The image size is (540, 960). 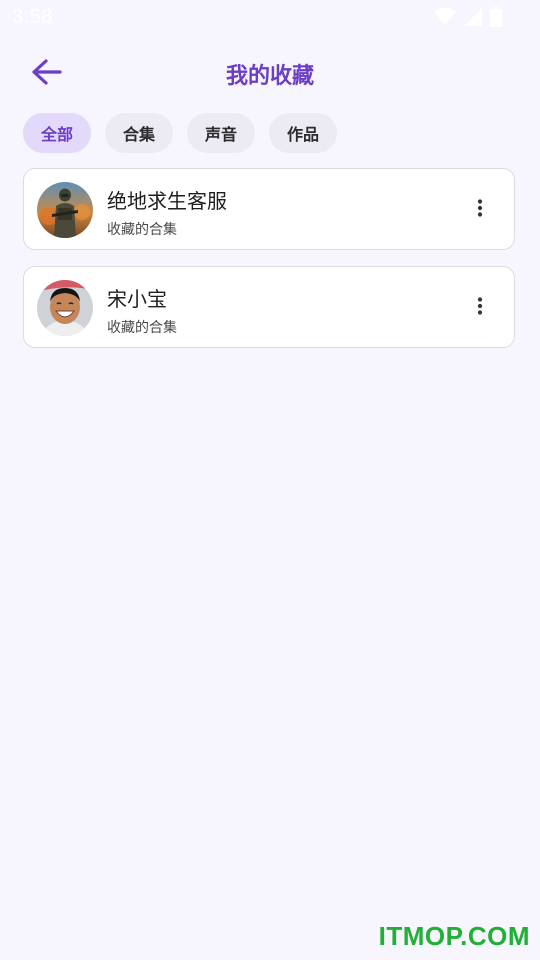 What do you see at coordinates (270, 18) in the screenshot?
I see `status-bar: 3:58` at bounding box center [270, 18].